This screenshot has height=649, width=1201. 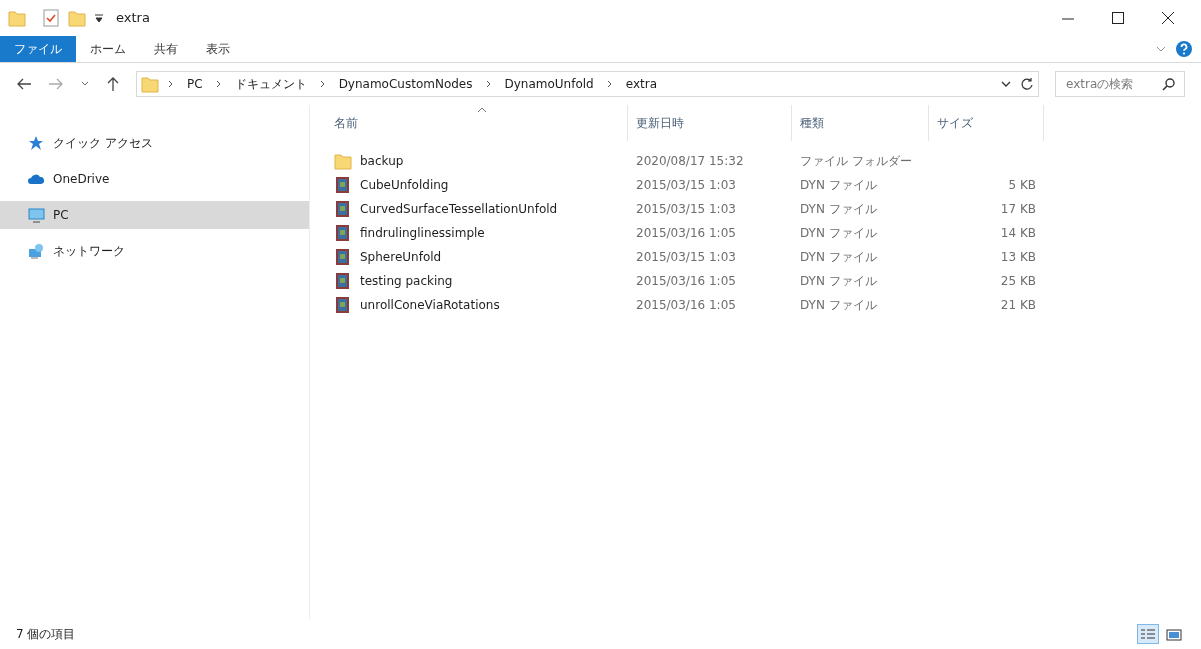 I want to click on breadcrumb-item: DynamoUnfold, so click(x=549, y=84).